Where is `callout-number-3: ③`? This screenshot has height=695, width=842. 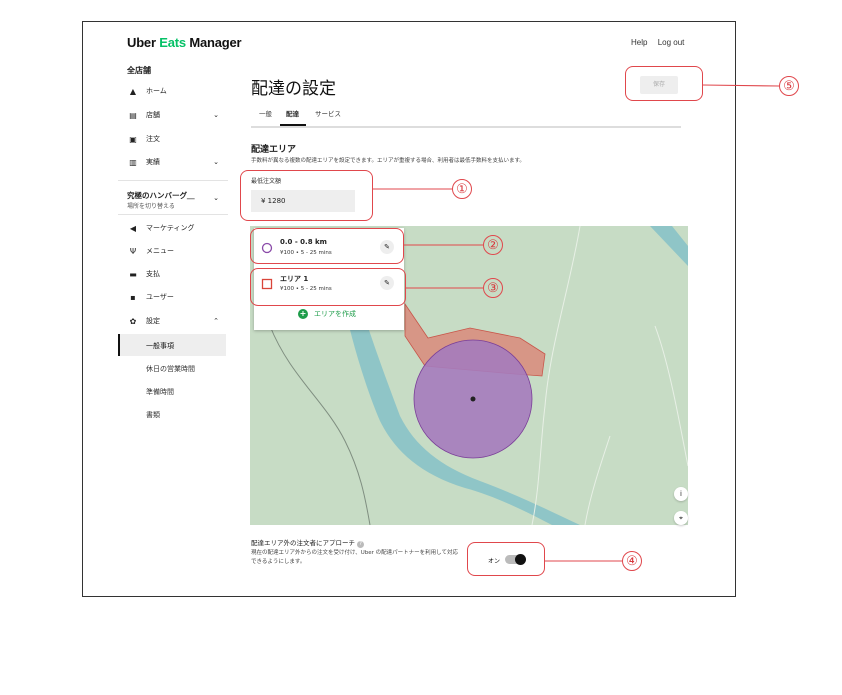 callout-number-3: ③ is located at coordinates (493, 288).